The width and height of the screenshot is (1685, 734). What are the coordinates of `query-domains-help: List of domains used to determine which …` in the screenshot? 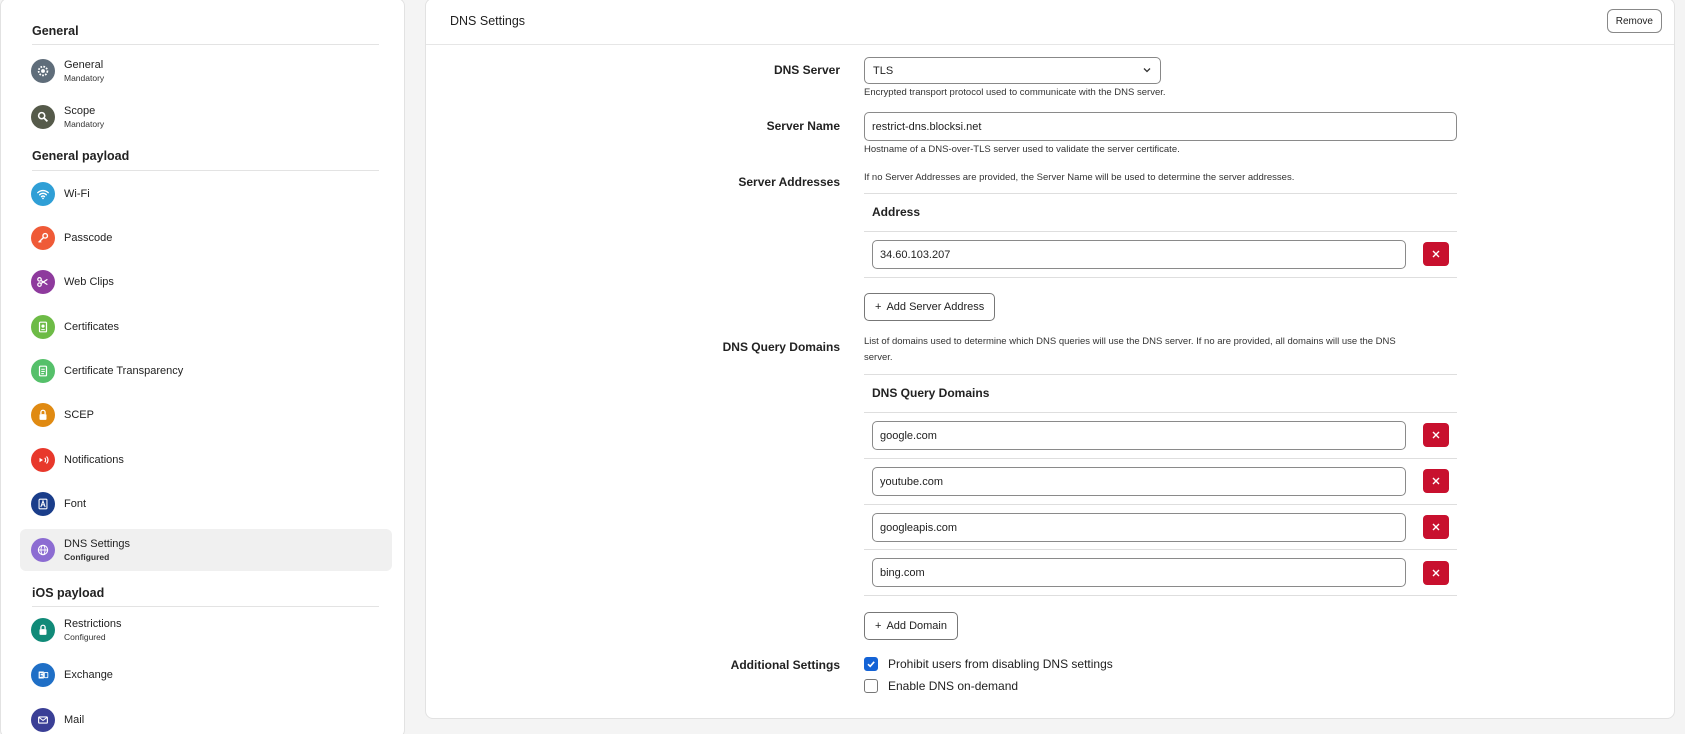 It's located at (1130, 341).